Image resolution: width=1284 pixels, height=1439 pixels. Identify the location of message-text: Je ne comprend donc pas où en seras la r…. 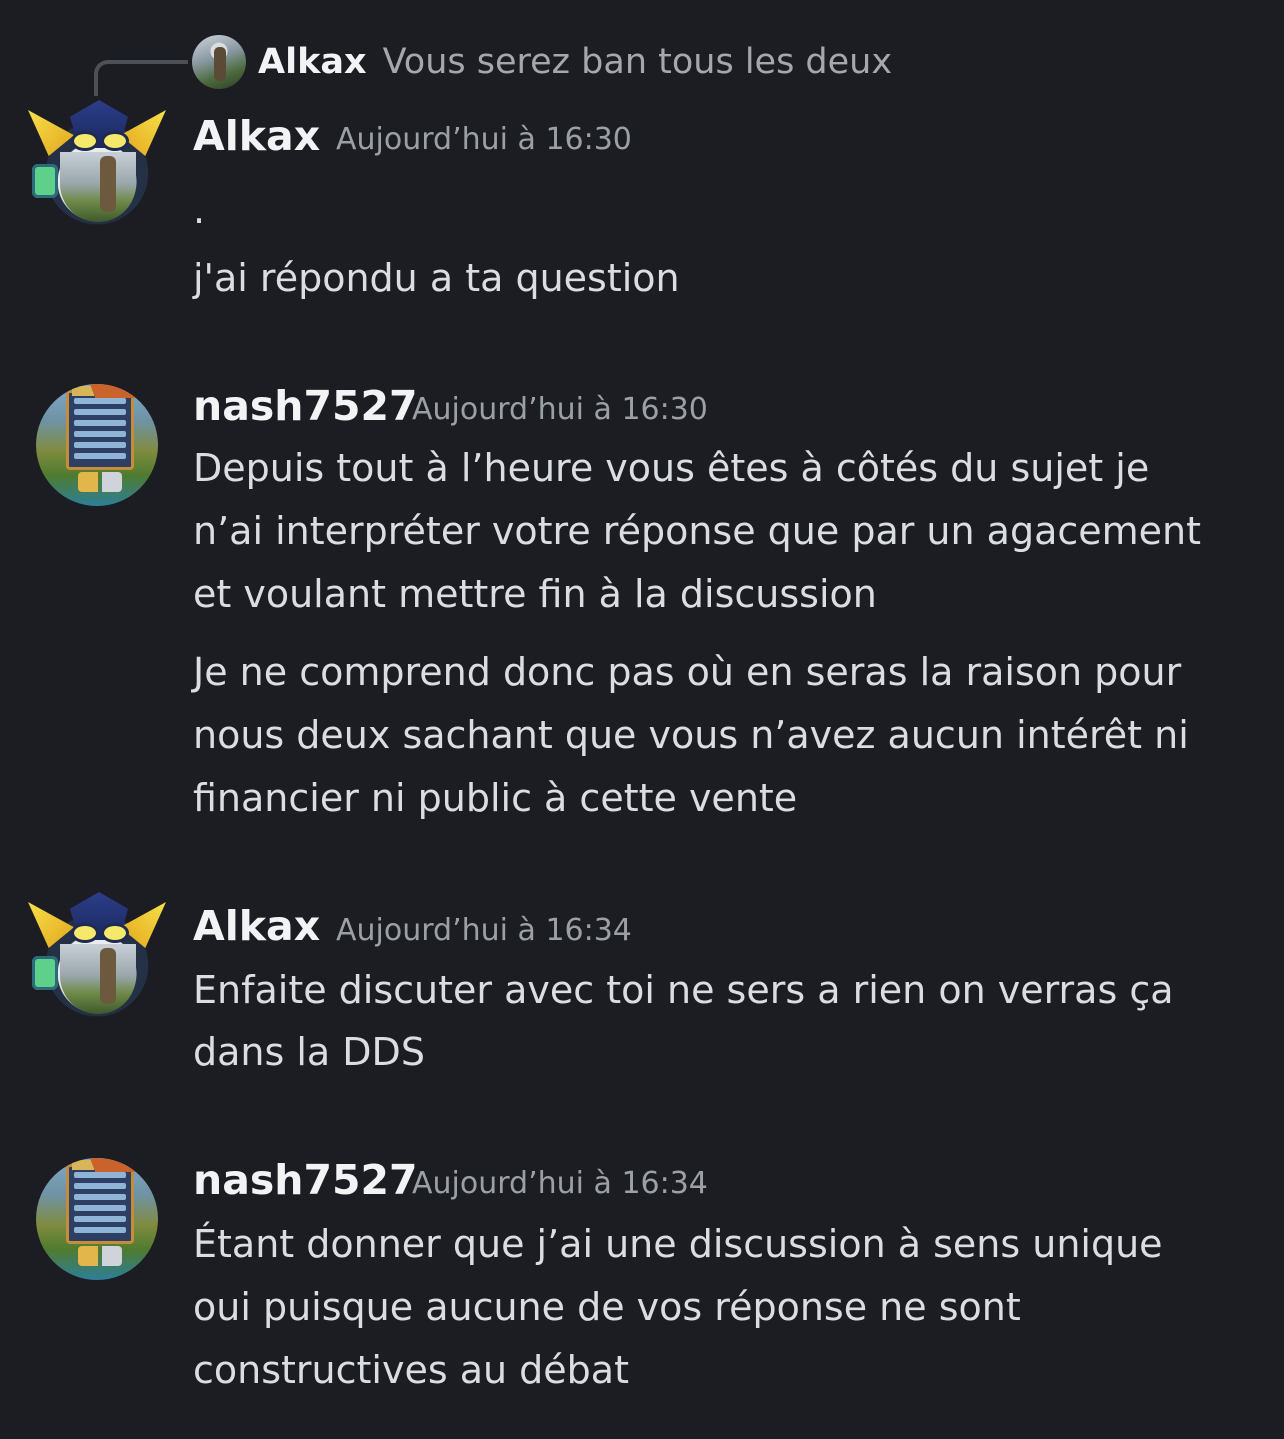
(687, 672).